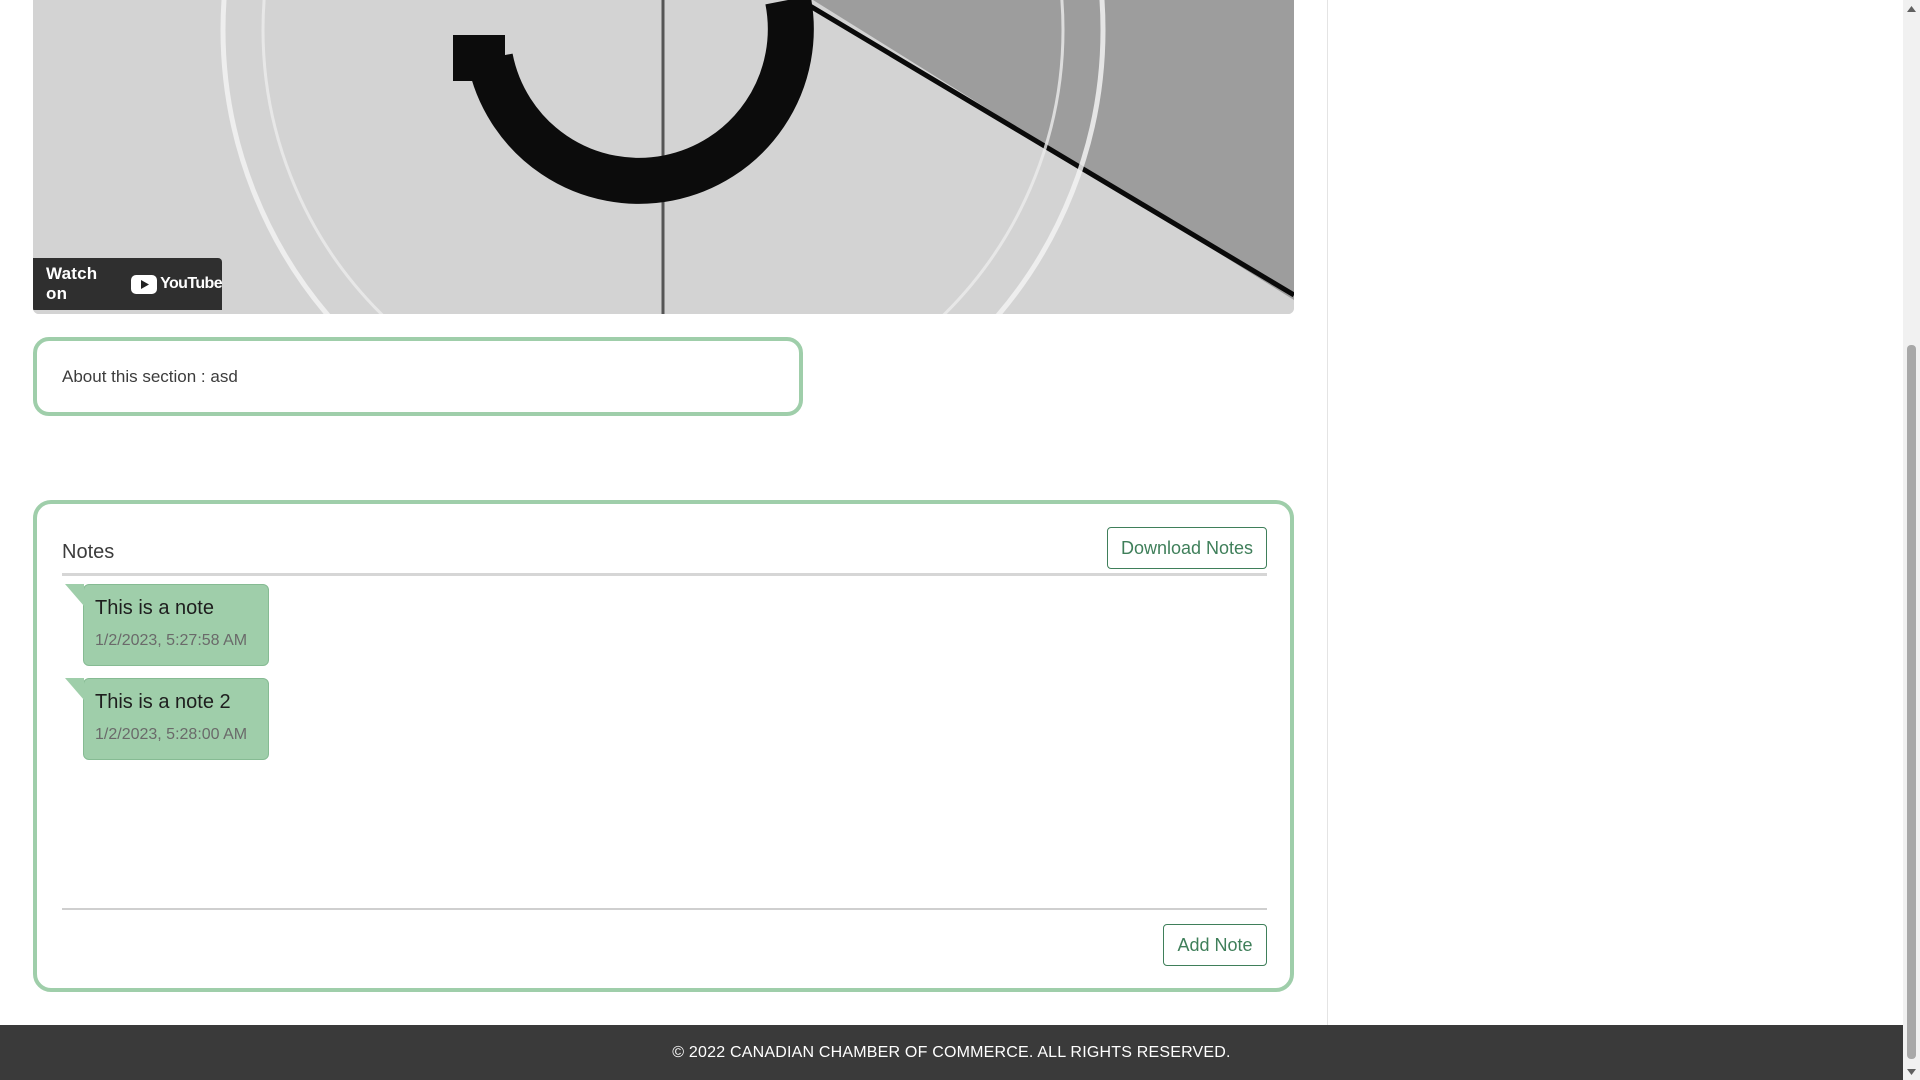 This screenshot has height=1080, width=1920. What do you see at coordinates (144, 284) in the screenshot?
I see `youtube-play-icon` at bounding box center [144, 284].